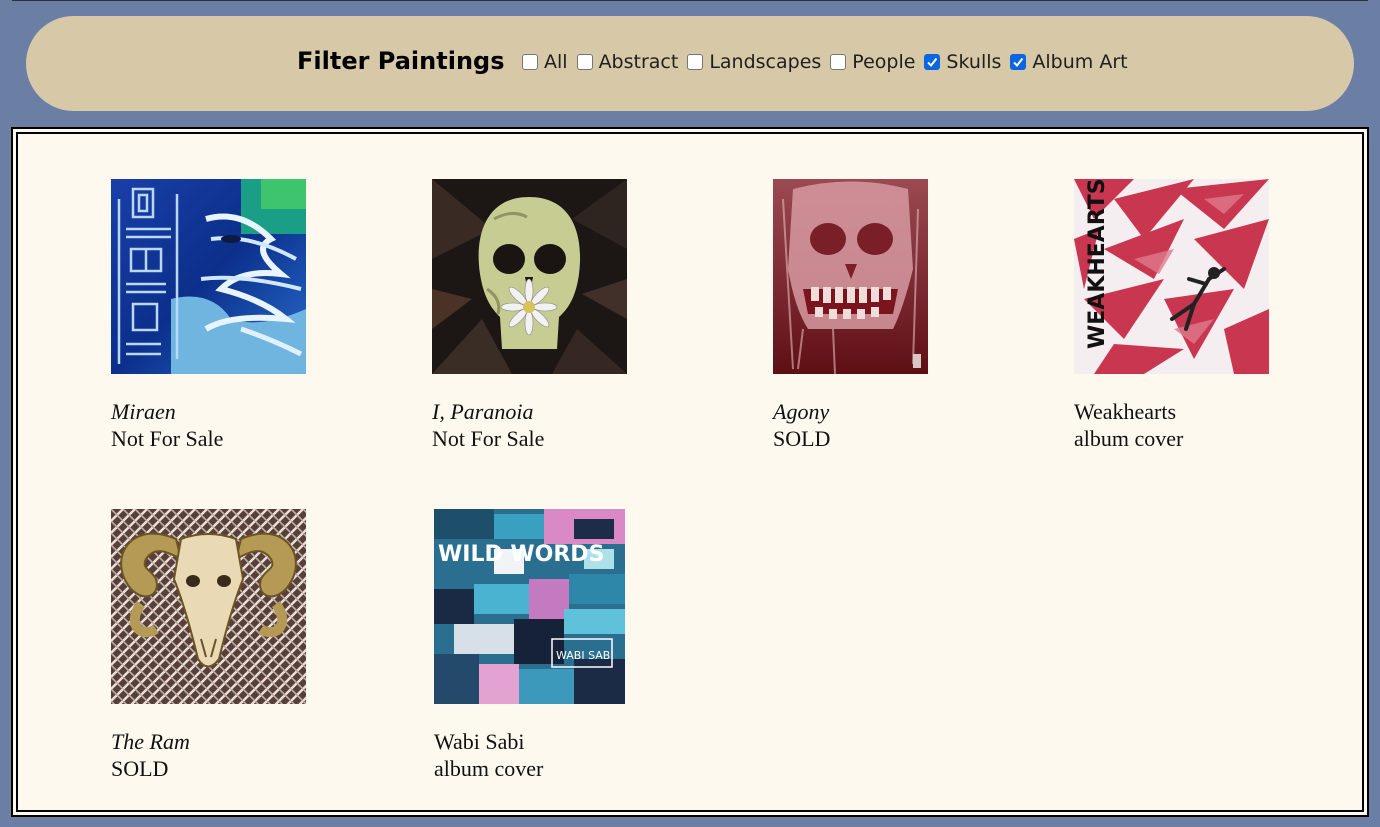  What do you see at coordinates (488, 438) in the screenshot?
I see `painting-status-i-paranoia: Not For Sale` at bounding box center [488, 438].